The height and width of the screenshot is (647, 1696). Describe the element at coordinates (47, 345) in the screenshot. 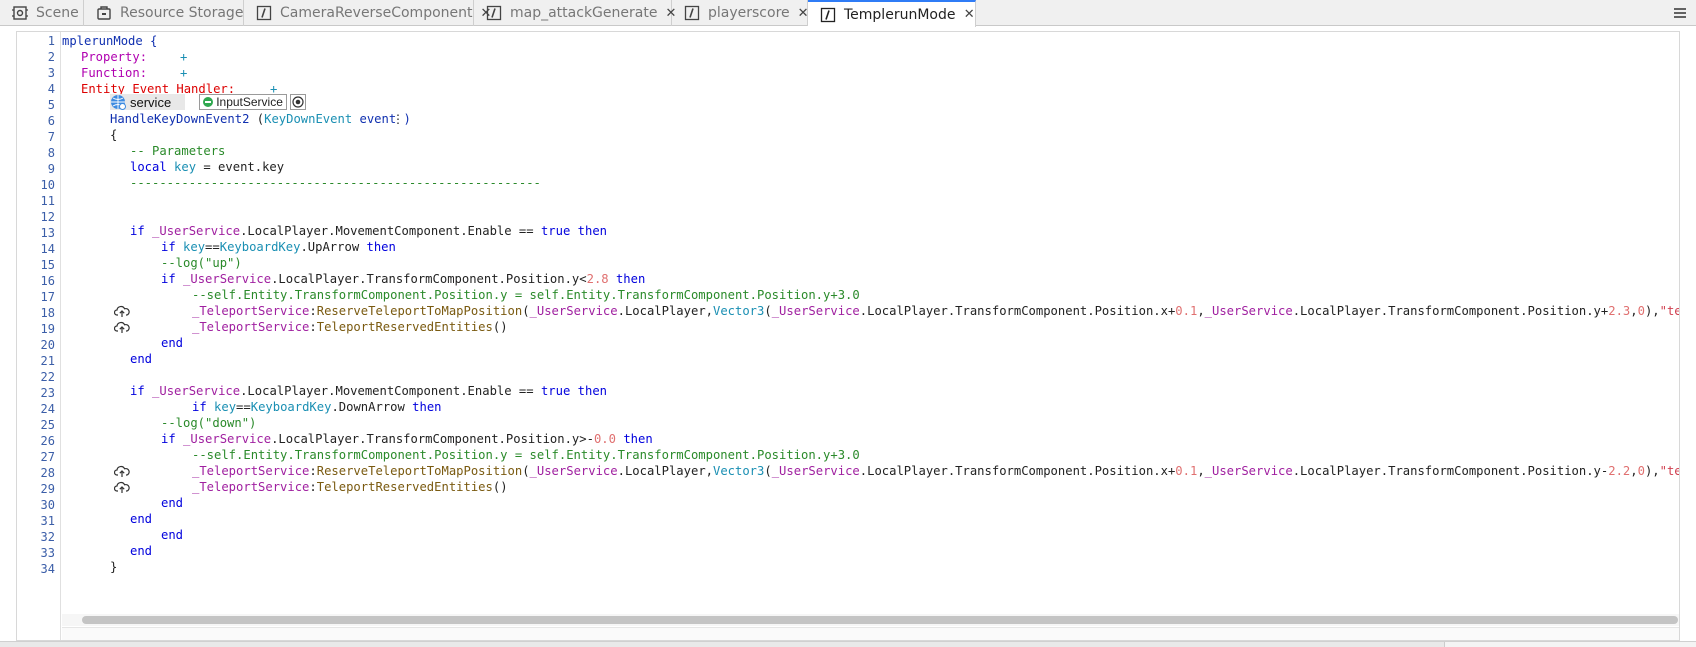

I see `line-number: 20` at that location.